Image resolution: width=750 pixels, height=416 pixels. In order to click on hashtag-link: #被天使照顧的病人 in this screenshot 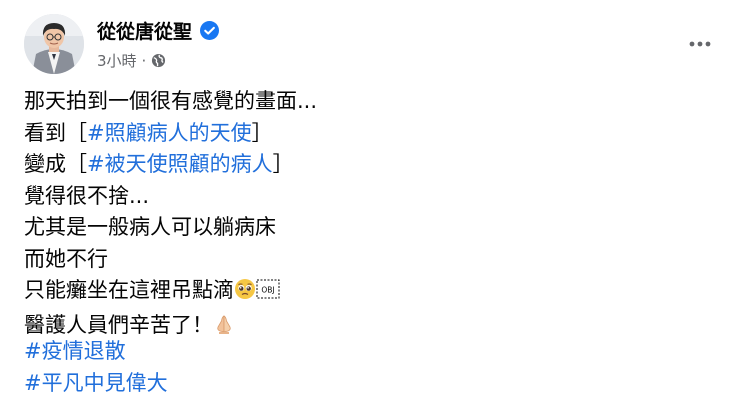, I will do `click(180, 164)`.